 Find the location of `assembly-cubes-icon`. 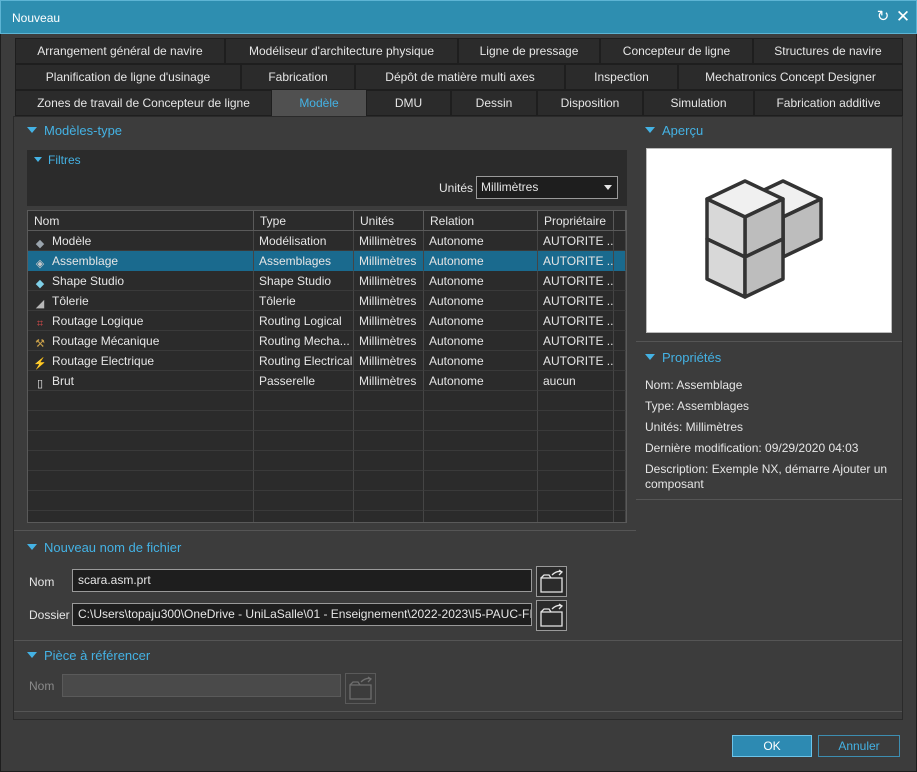

assembly-cubes-icon is located at coordinates (764, 239).